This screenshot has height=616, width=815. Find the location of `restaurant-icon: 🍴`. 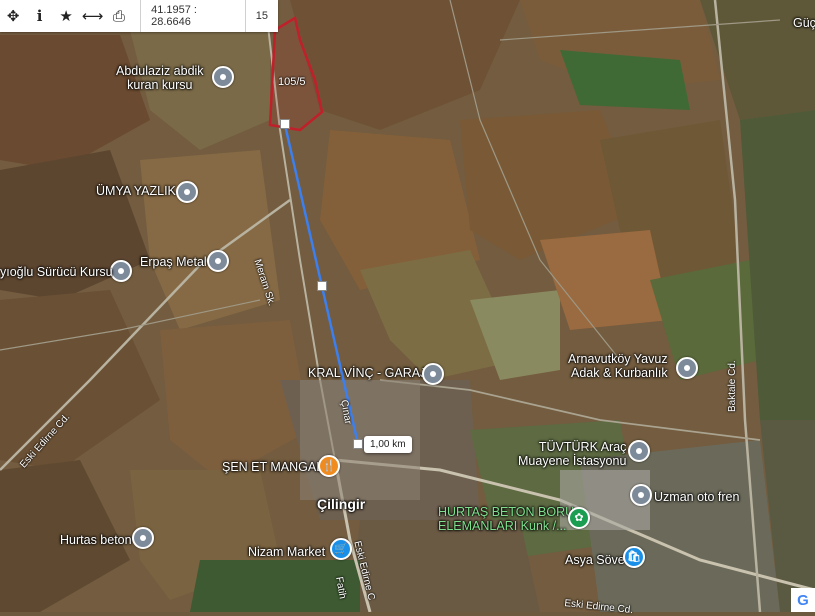

restaurant-icon: 🍴 is located at coordinates (329, 466).